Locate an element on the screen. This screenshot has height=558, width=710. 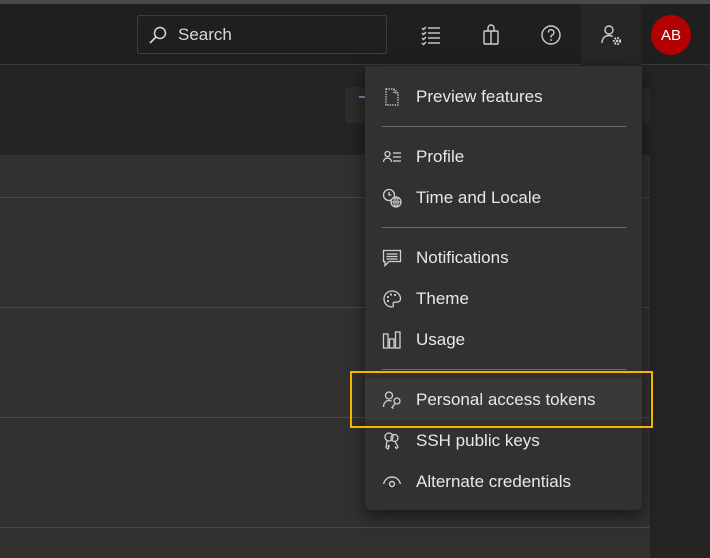
top-header: Search AB is located at coordinates (355, 34).